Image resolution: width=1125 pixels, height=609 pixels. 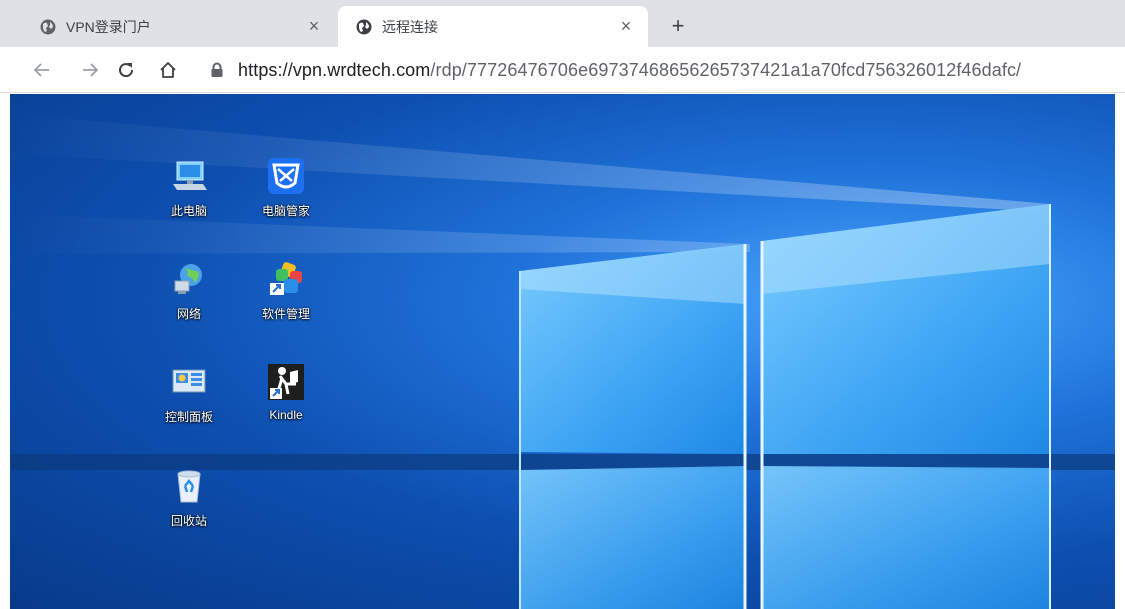 I want to click on desktop-icon-label: 软件管理, so click(x=285, y=314).